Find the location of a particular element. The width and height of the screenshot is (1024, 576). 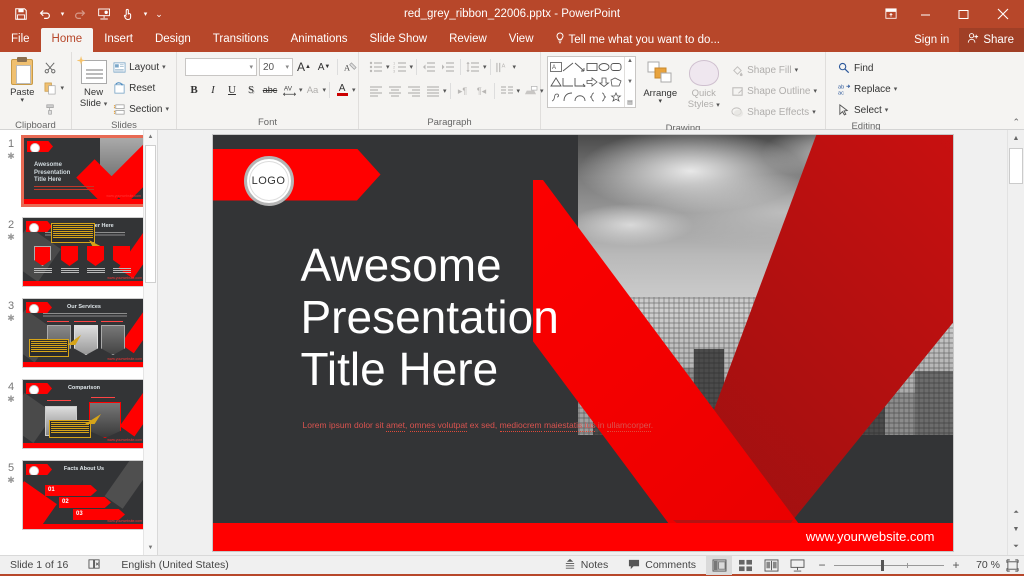

shape-arc-icon is located at coordinates (568, 97).